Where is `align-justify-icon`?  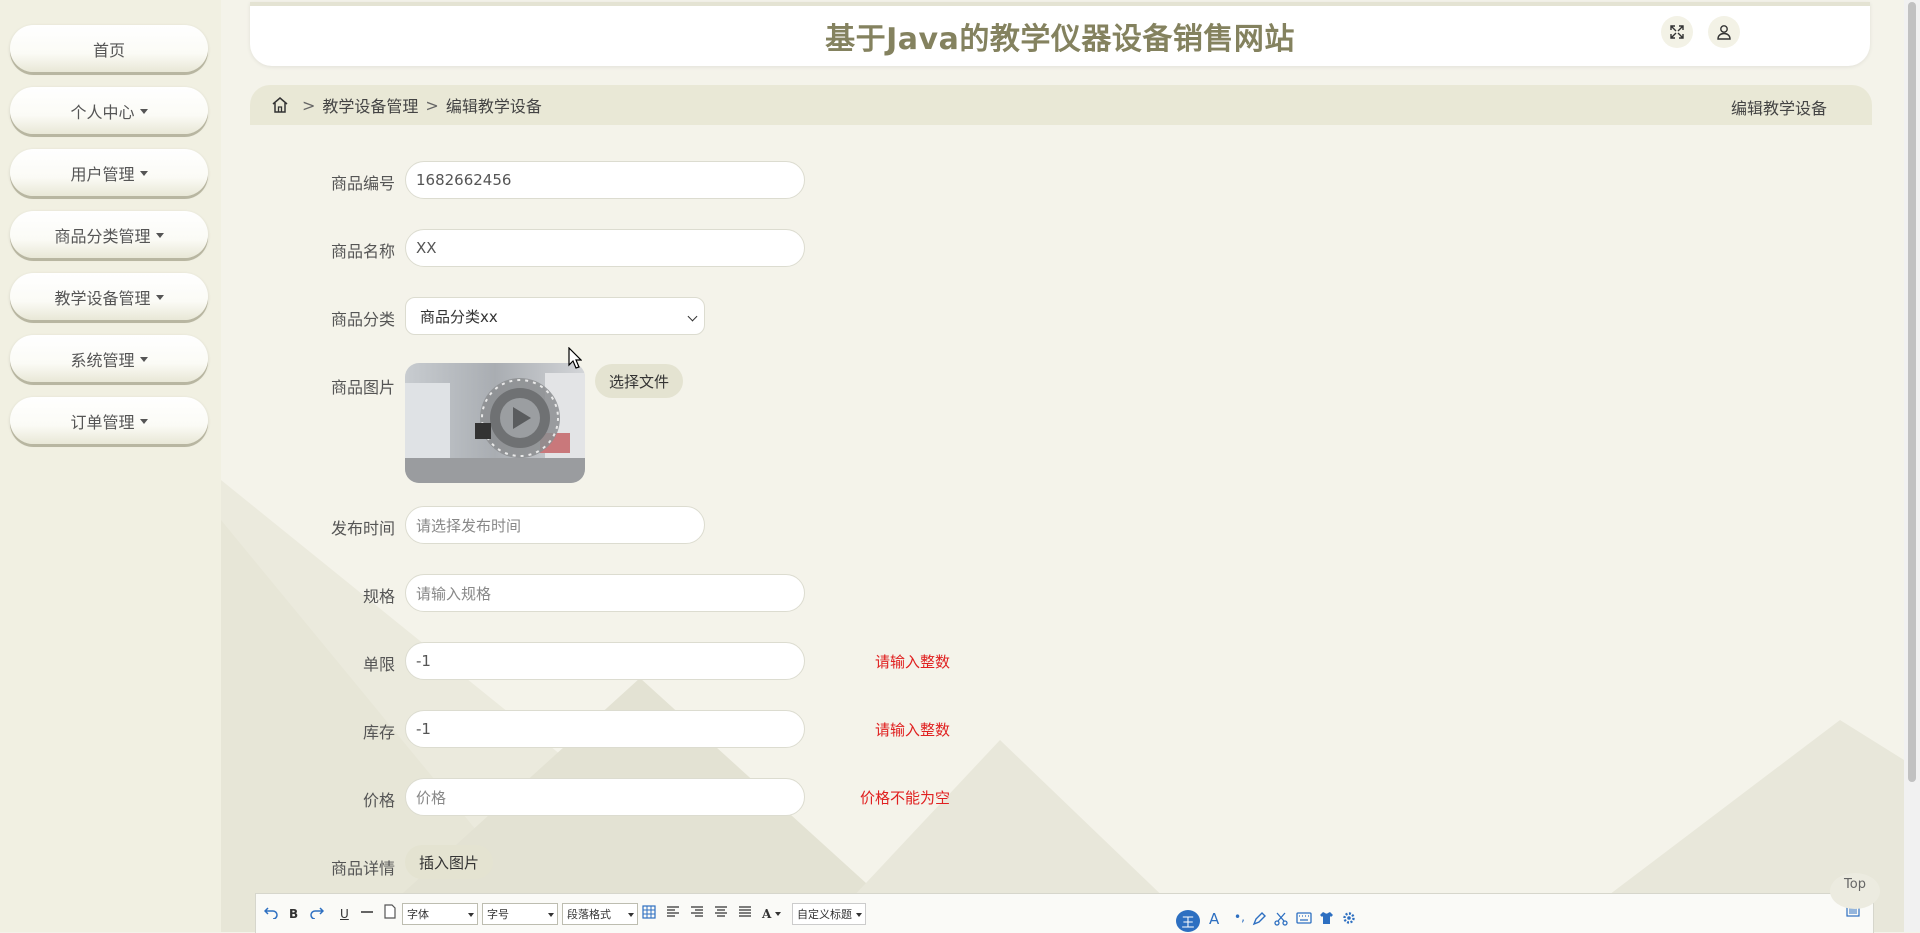
align-justify-icon is located at coordinates (745, 912).